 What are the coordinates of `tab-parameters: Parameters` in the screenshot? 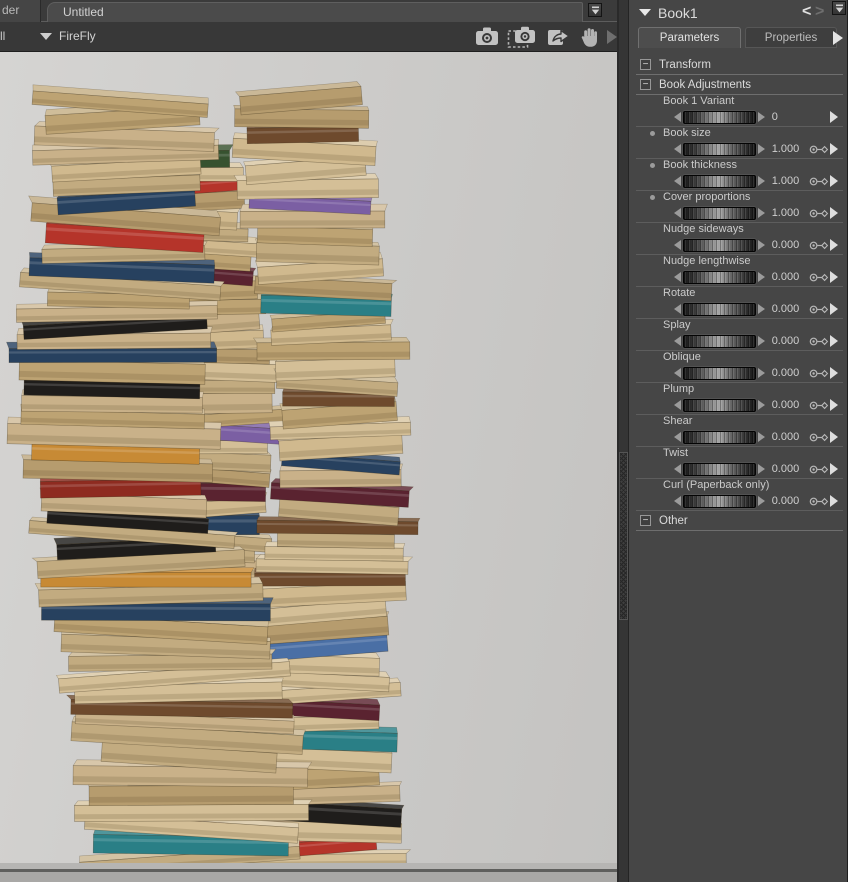 It's located at (689, 37).